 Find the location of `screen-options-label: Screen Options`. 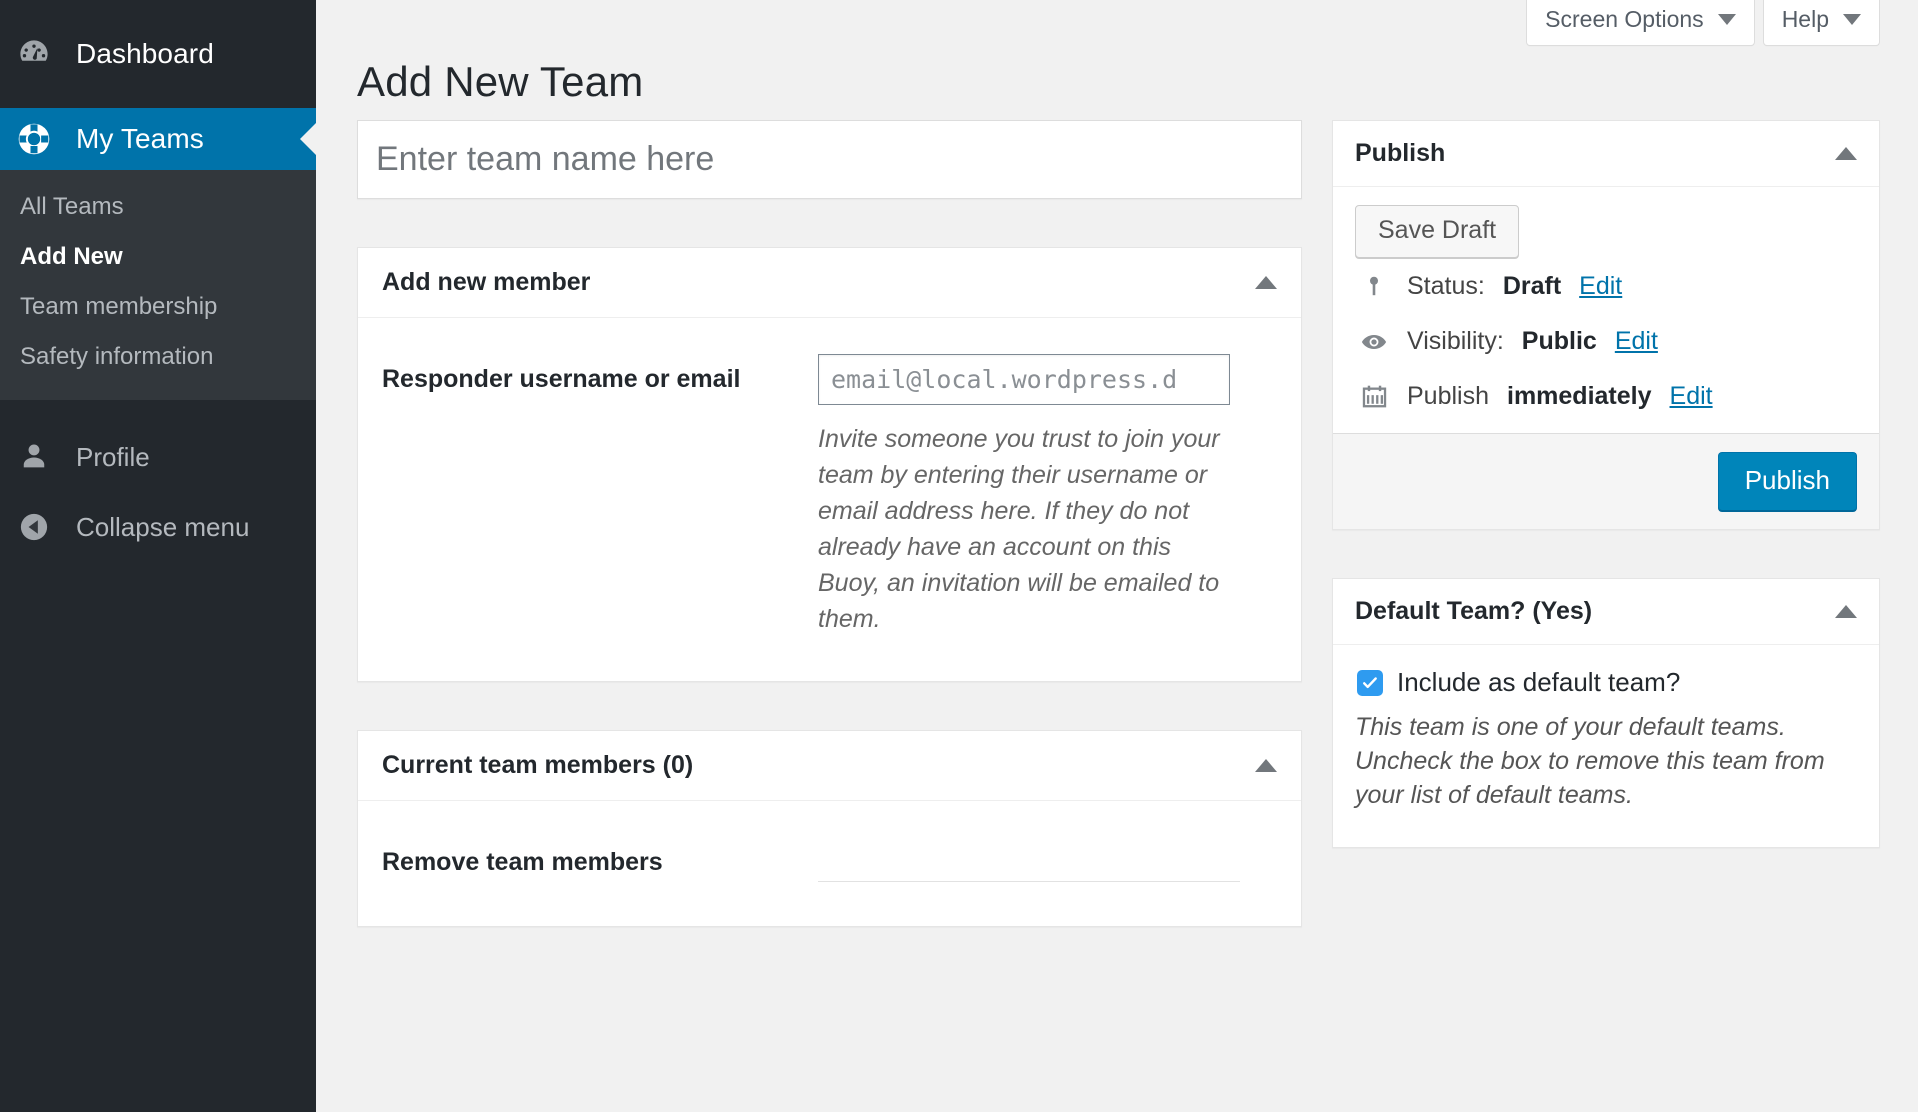

screen-options-label: Screen Options is located at coordinates (1624, 19).